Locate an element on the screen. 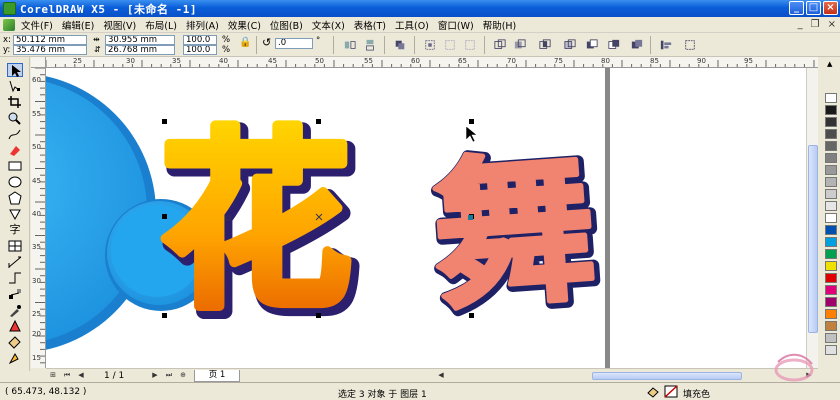 This screenshot has height=400, width=840. close-button: × is located at coordinates (830, 8).